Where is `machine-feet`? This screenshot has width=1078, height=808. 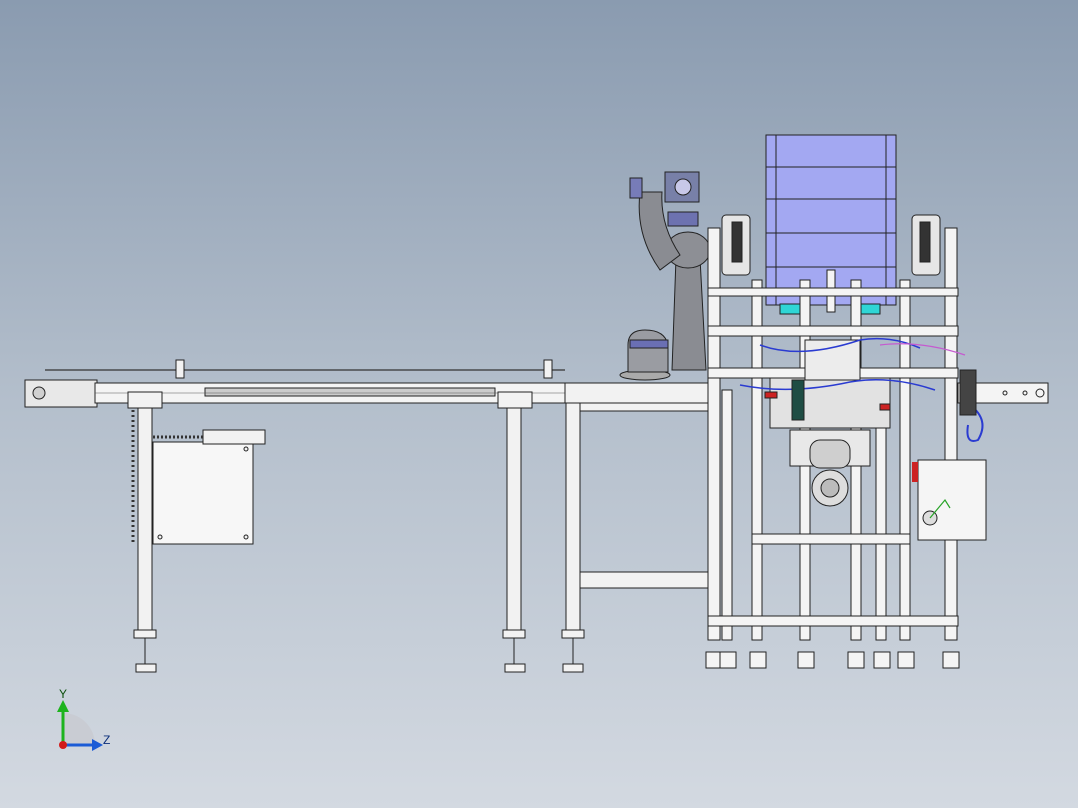
machine-feet is located at coordinates (832, 660).